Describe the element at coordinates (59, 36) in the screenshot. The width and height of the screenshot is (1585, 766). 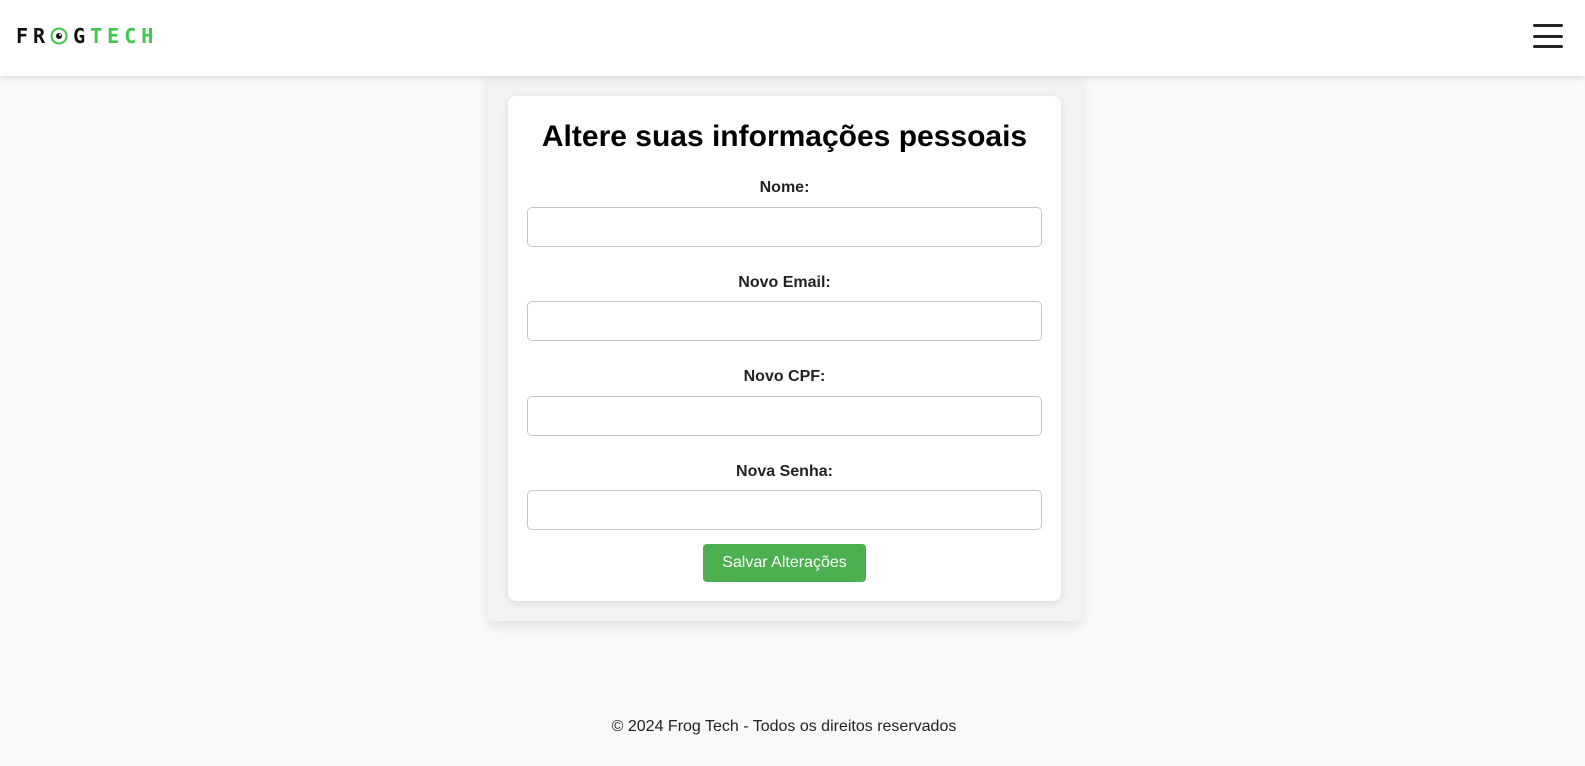
I see `frog-eye-icon` at that location.